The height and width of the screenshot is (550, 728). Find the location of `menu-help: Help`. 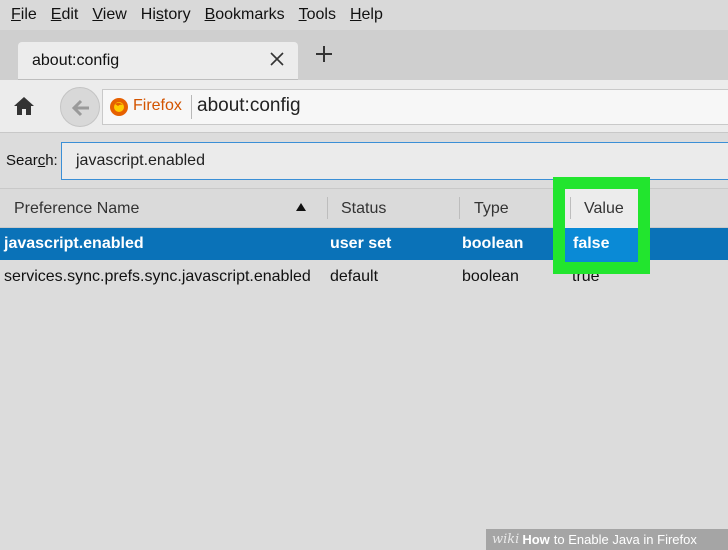

menu-help: Help is located at coordinates (366, 15).